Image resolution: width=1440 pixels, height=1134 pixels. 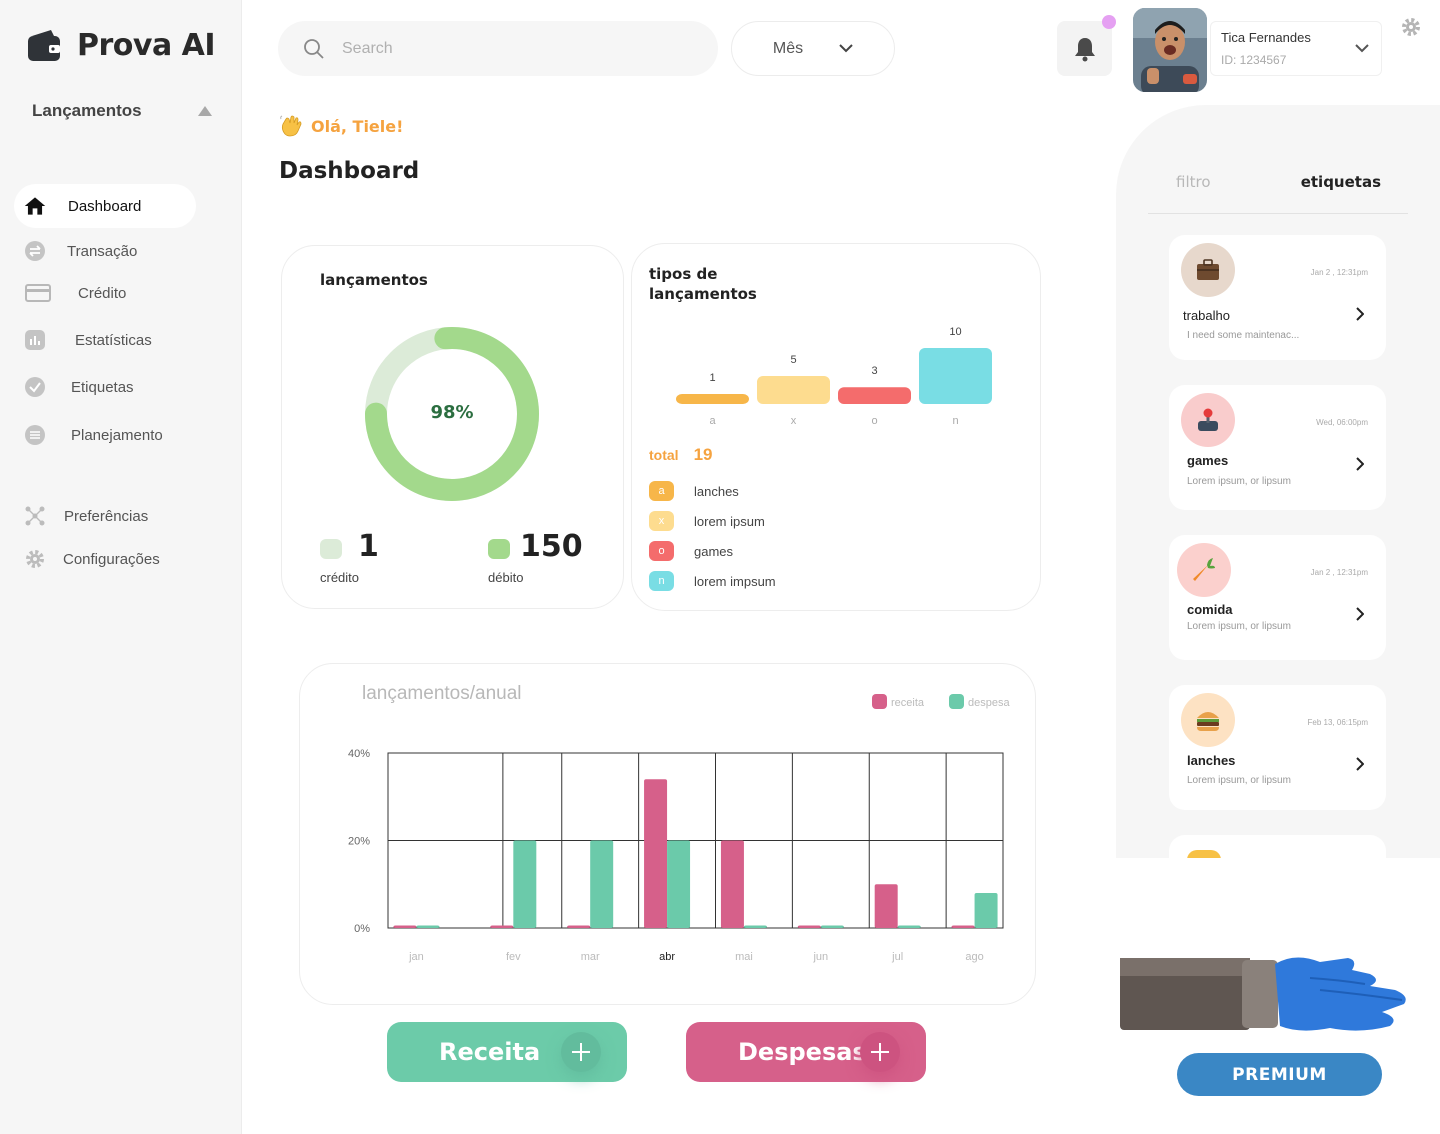 What do you see at coordinates (590, 957) in the screenshot?
I see `x-tick-label: mar` at bounding box center [590, 957].